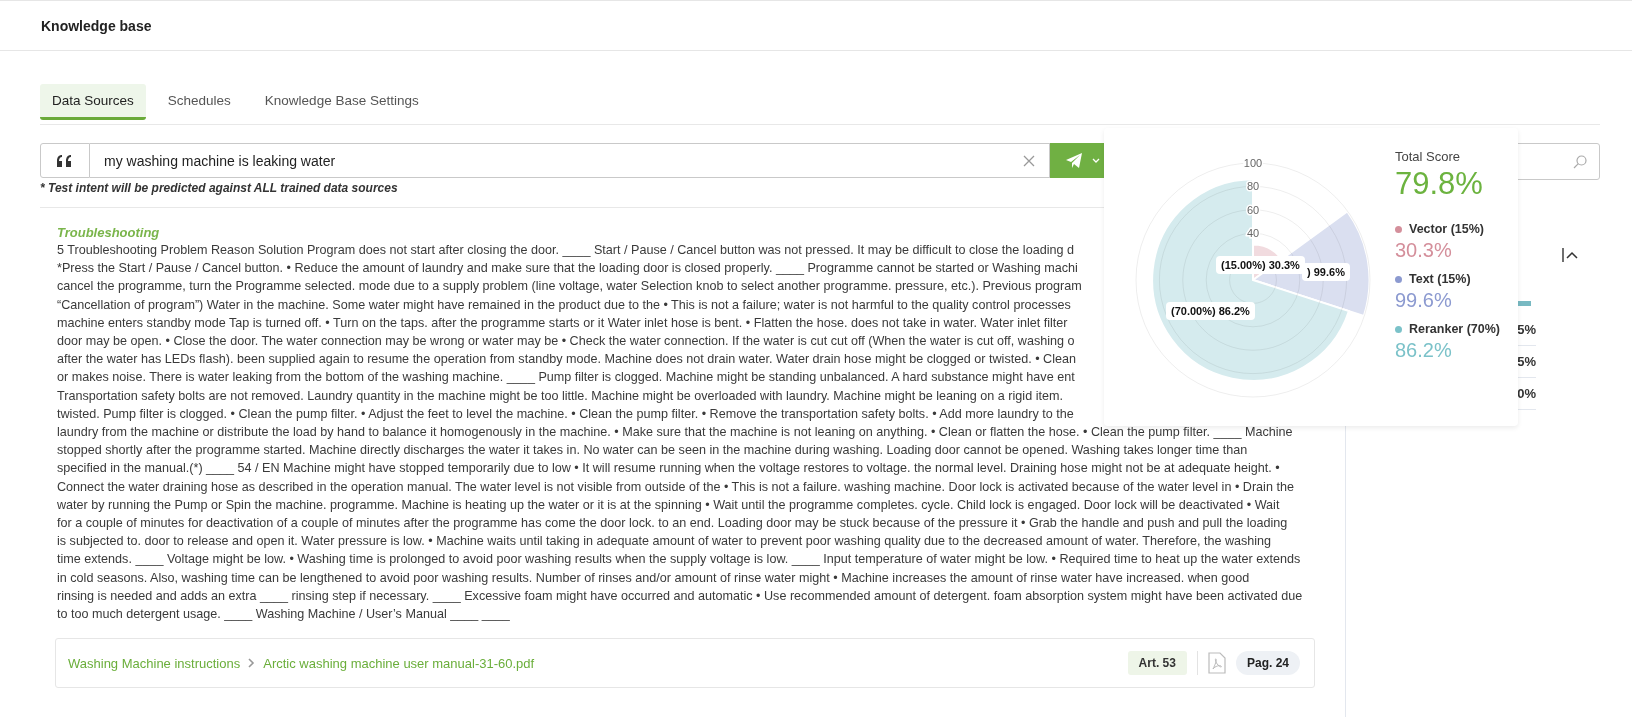 The height and width of the screenshot is (717, 1632). Describe the element at coordinates (1423, 350) in the screenshot. I see `legend-value: 86.2%` at that location.